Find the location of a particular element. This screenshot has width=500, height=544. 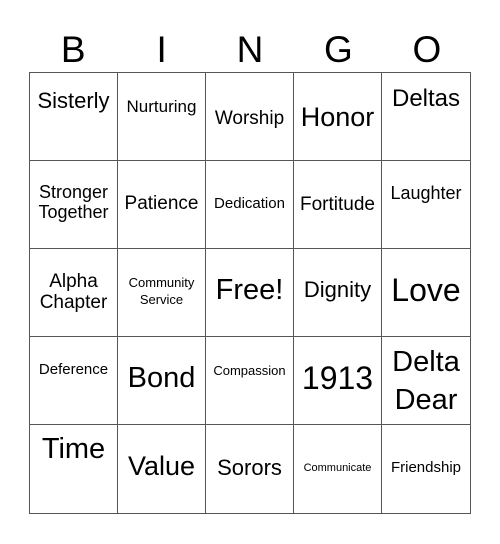

bingo-cell: Nurturing is located at coordinates (162, 117).